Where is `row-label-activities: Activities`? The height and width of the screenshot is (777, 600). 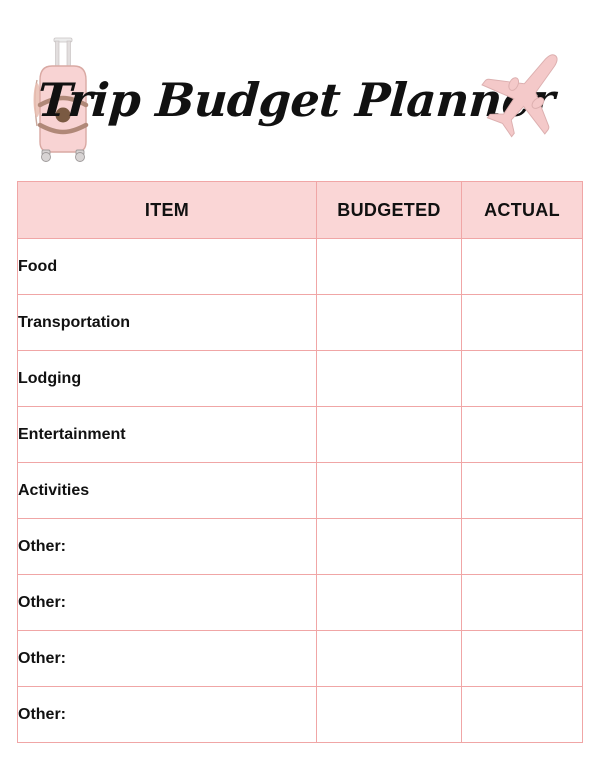 row-label-activities: Activities is located at coordinates (167, 490).